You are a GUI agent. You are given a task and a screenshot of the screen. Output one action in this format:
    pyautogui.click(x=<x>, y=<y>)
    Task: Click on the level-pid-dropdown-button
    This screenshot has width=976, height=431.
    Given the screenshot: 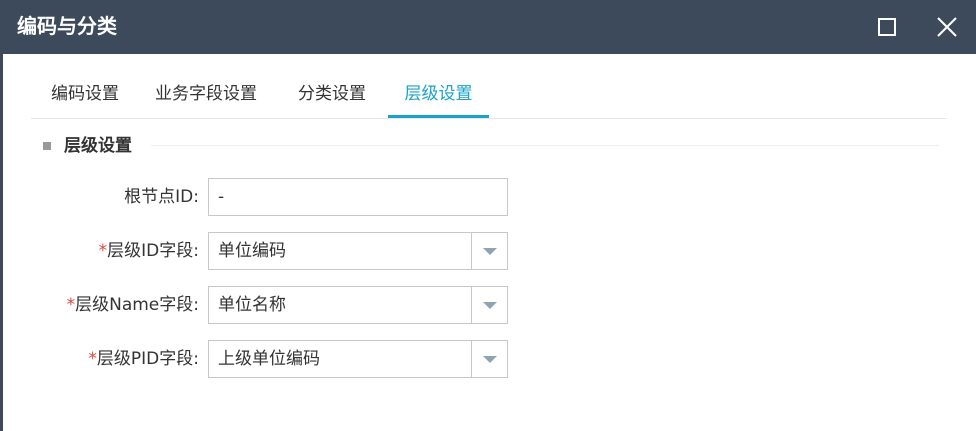 What is the action you would take?
    pyautogui.click(x=489, y=359)
    